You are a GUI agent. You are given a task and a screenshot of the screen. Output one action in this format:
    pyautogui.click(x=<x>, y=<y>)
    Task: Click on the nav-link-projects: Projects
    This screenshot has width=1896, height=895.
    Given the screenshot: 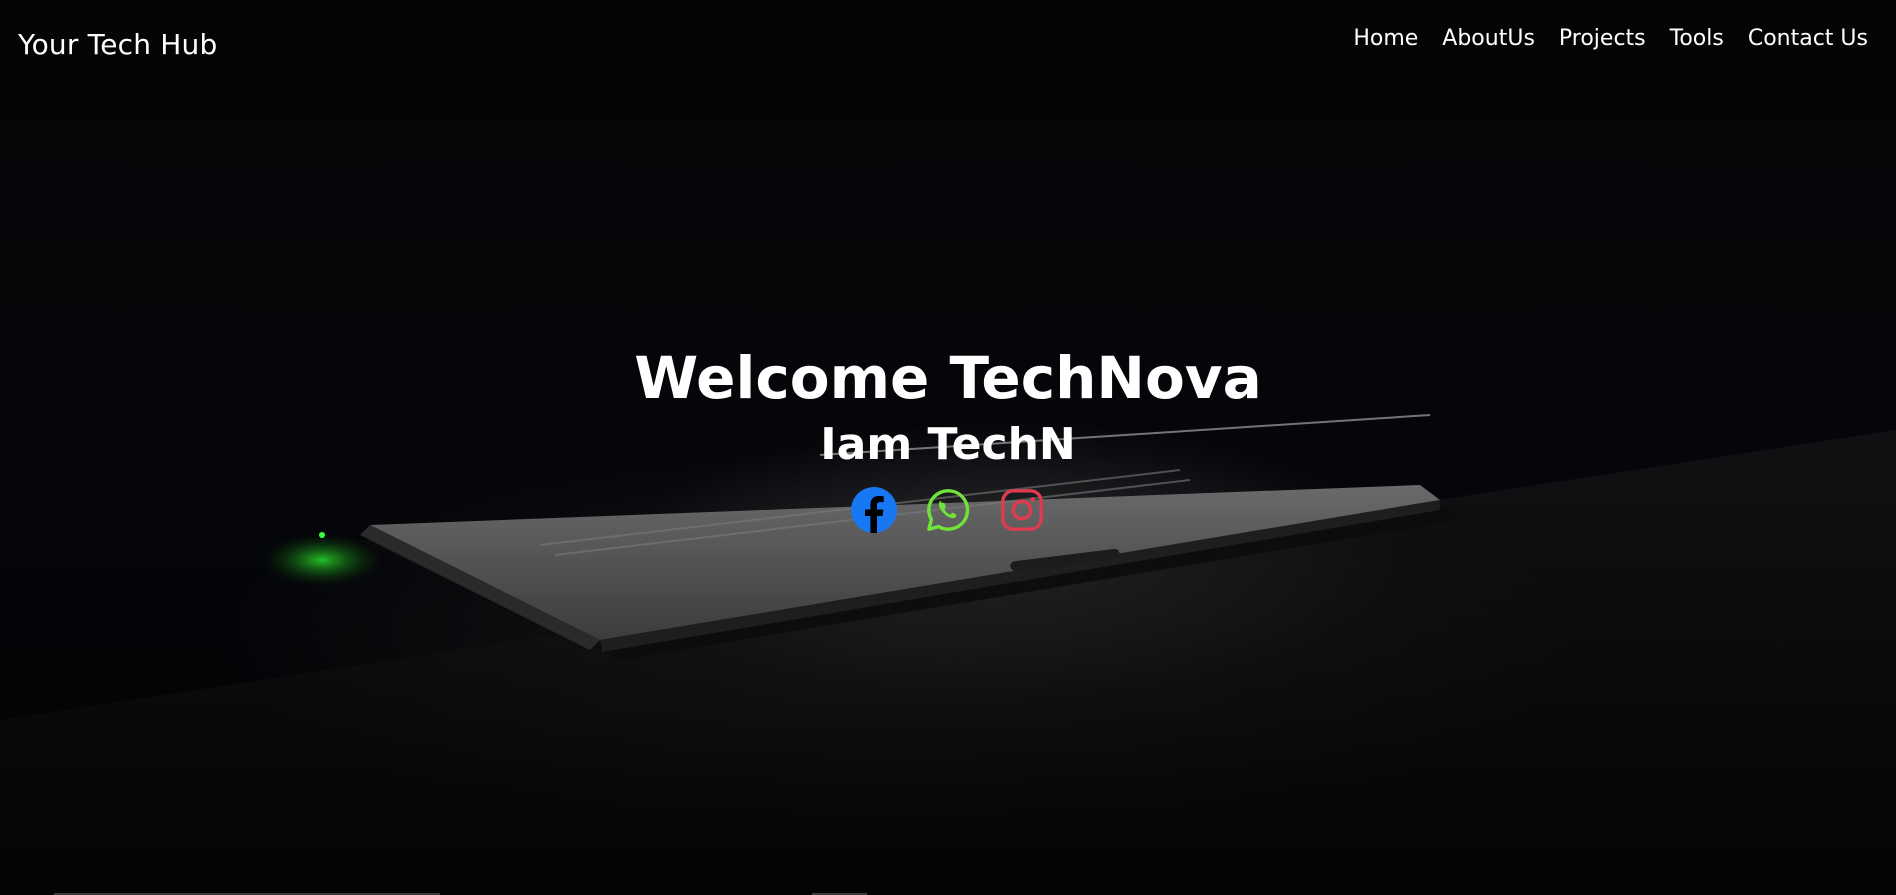 What is the action you would take?
    pyautogui.click(x=1602, y=38)
    